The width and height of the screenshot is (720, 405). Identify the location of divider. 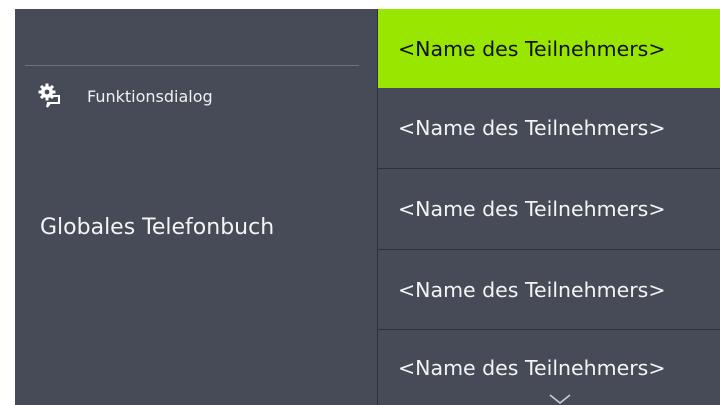
(192, 65).